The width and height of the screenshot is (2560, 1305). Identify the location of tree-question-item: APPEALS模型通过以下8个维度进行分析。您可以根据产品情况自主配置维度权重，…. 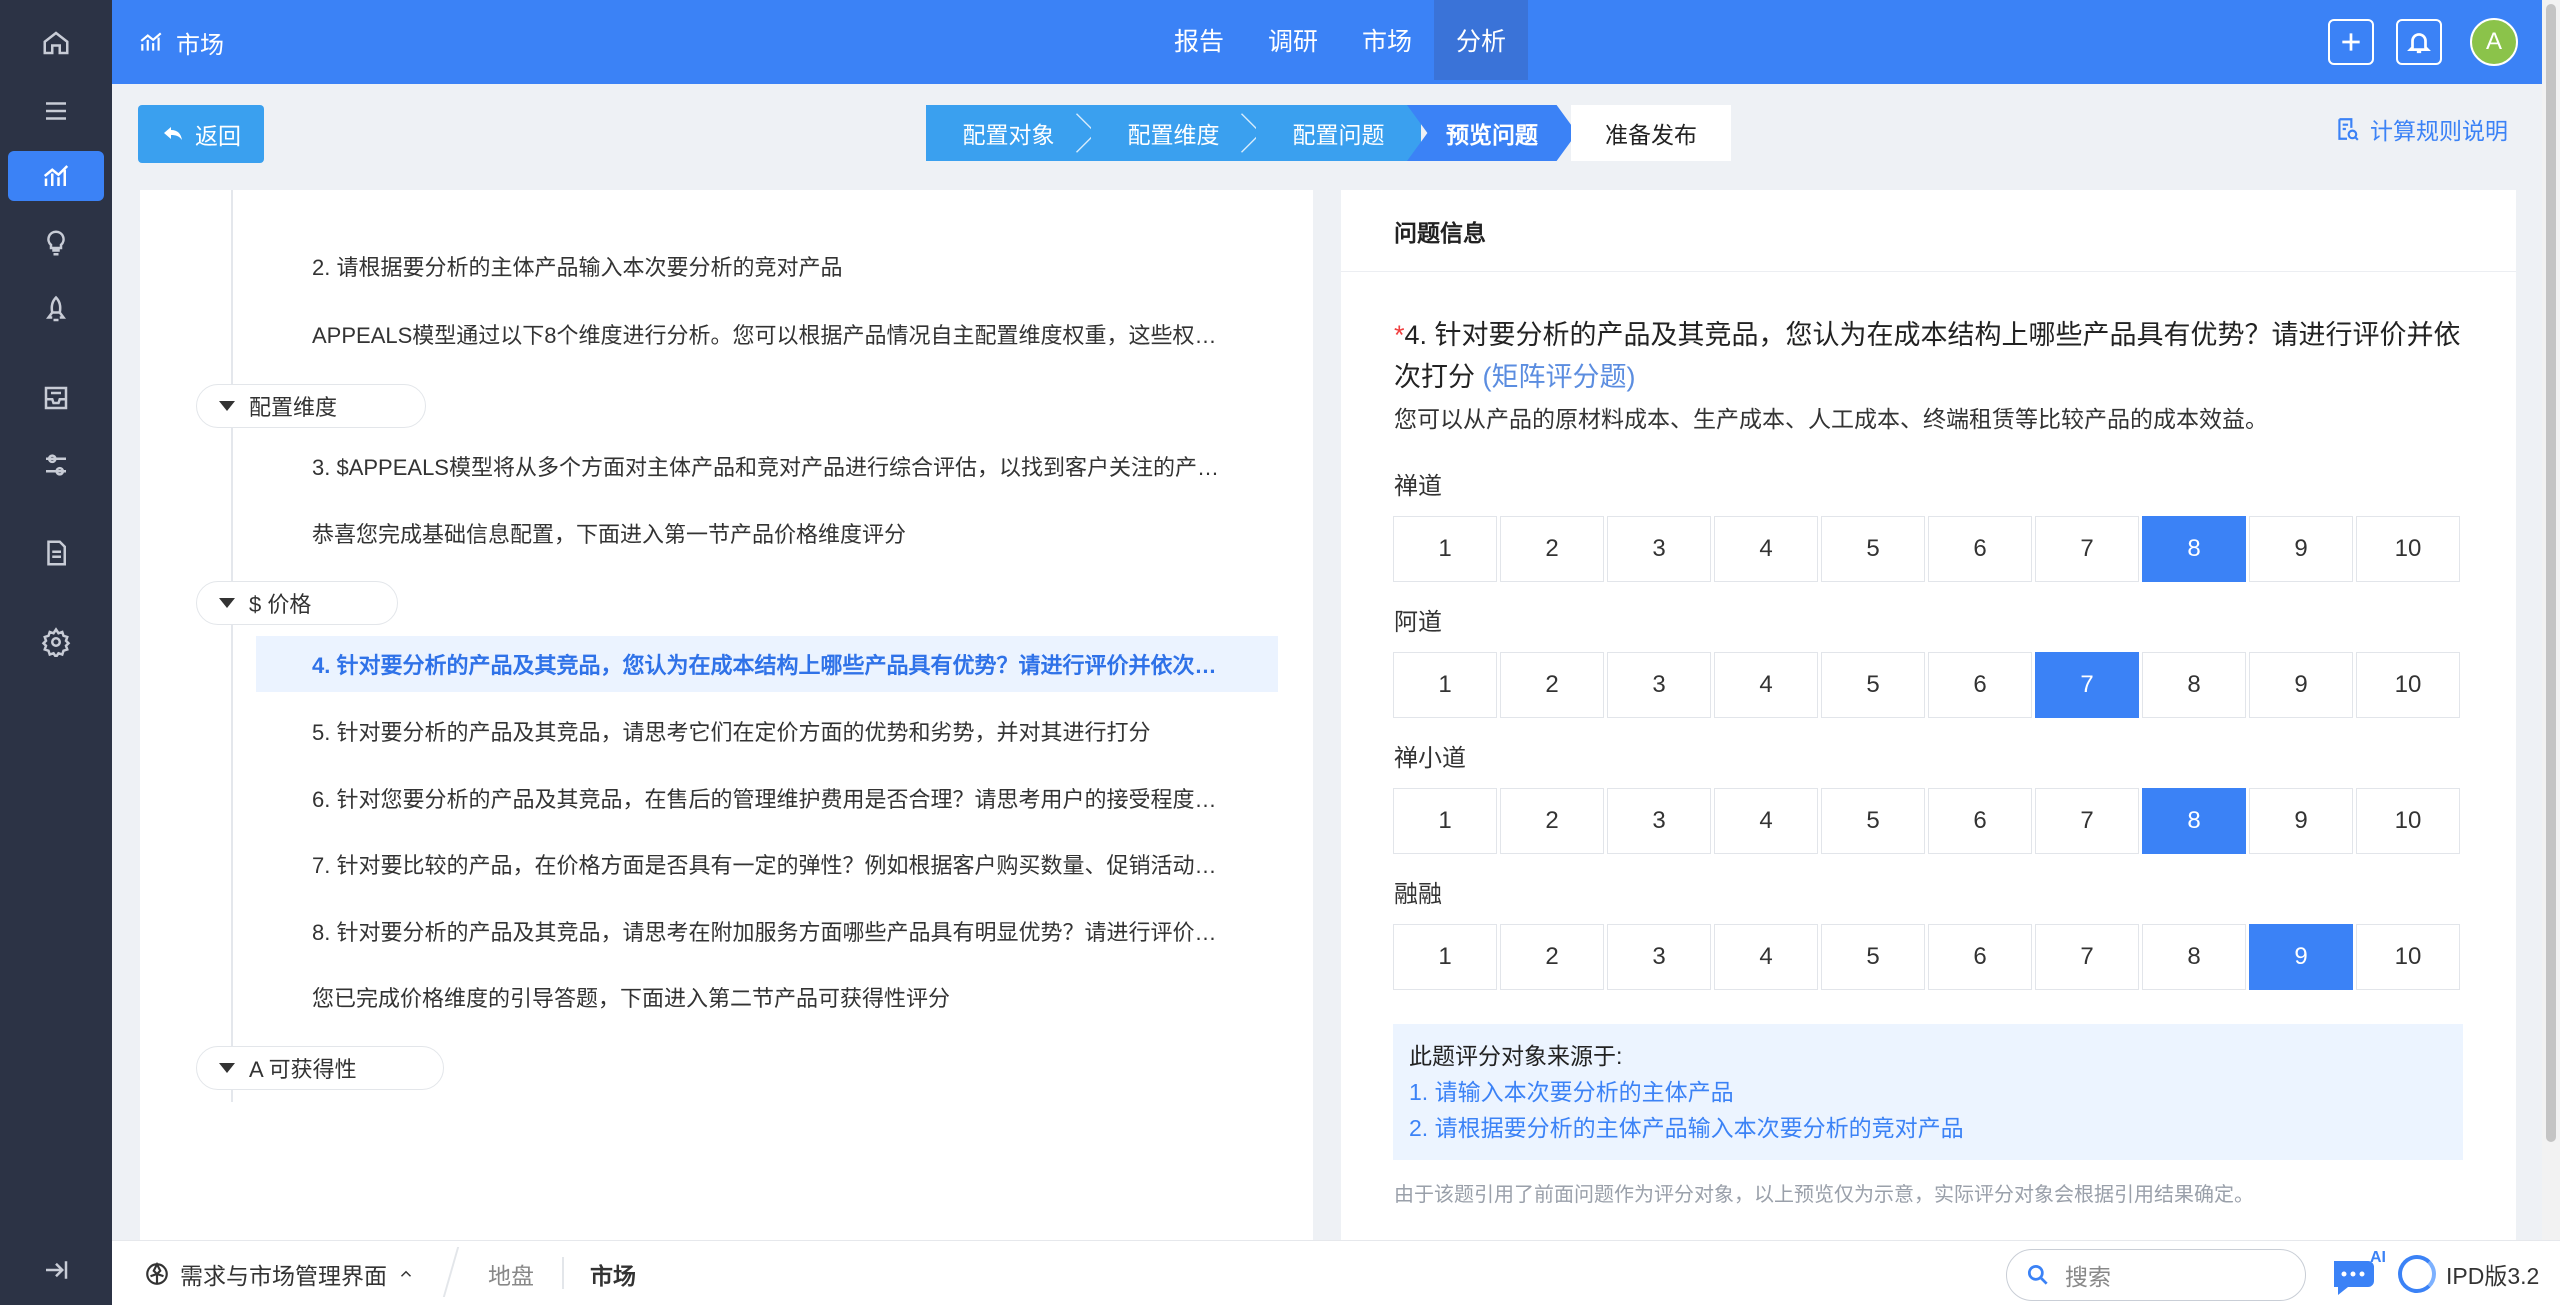
(812, 334).